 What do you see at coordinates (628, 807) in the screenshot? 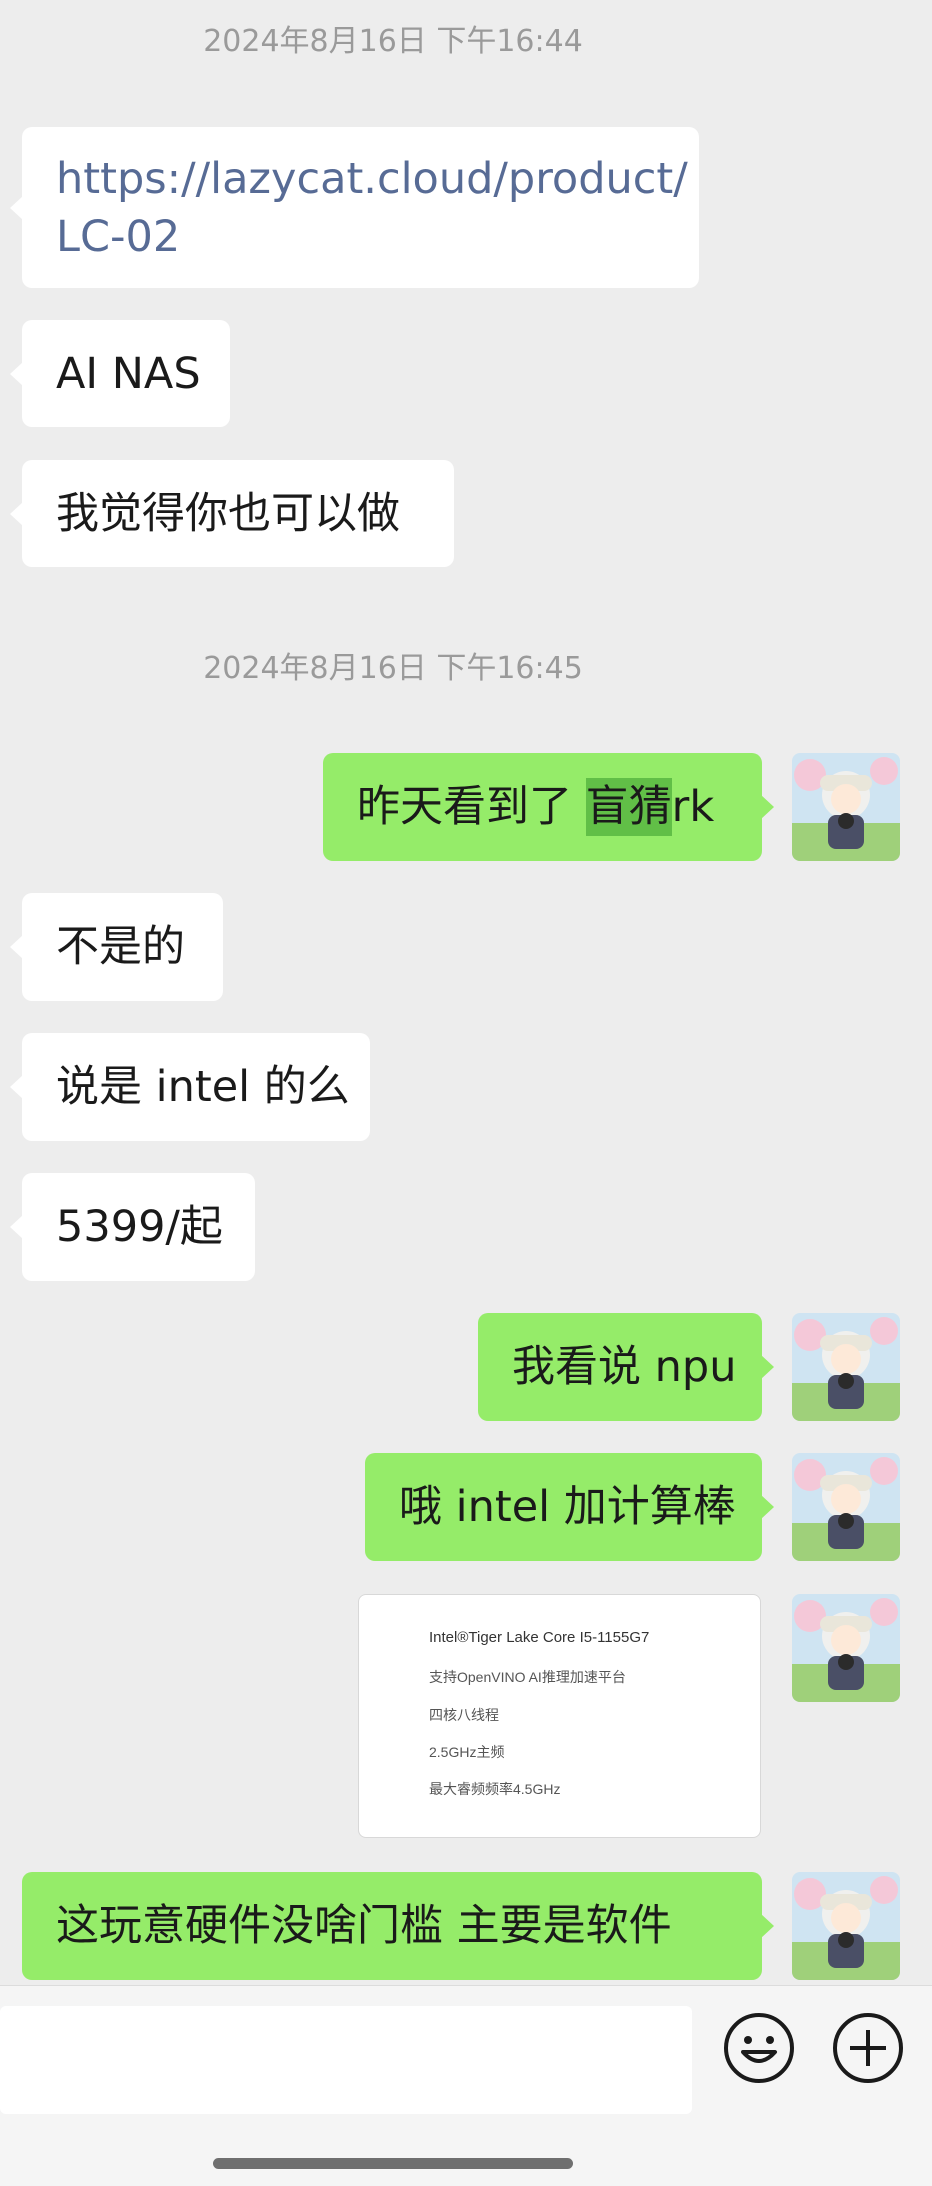
I see `highlighted-text: 盲猜` at bounding box center [628, 807].